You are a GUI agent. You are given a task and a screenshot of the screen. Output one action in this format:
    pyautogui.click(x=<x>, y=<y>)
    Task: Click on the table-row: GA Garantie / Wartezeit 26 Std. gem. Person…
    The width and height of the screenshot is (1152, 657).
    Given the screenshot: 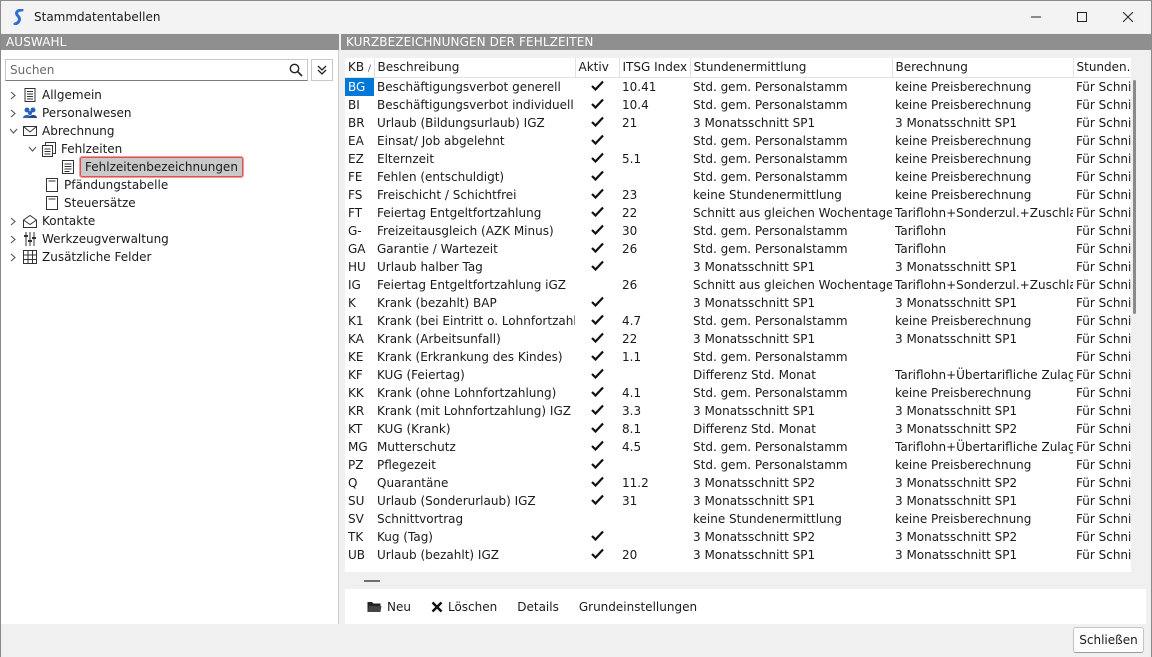 What is the action you would take?
    pyautogui.click(x=738, y=249)
    